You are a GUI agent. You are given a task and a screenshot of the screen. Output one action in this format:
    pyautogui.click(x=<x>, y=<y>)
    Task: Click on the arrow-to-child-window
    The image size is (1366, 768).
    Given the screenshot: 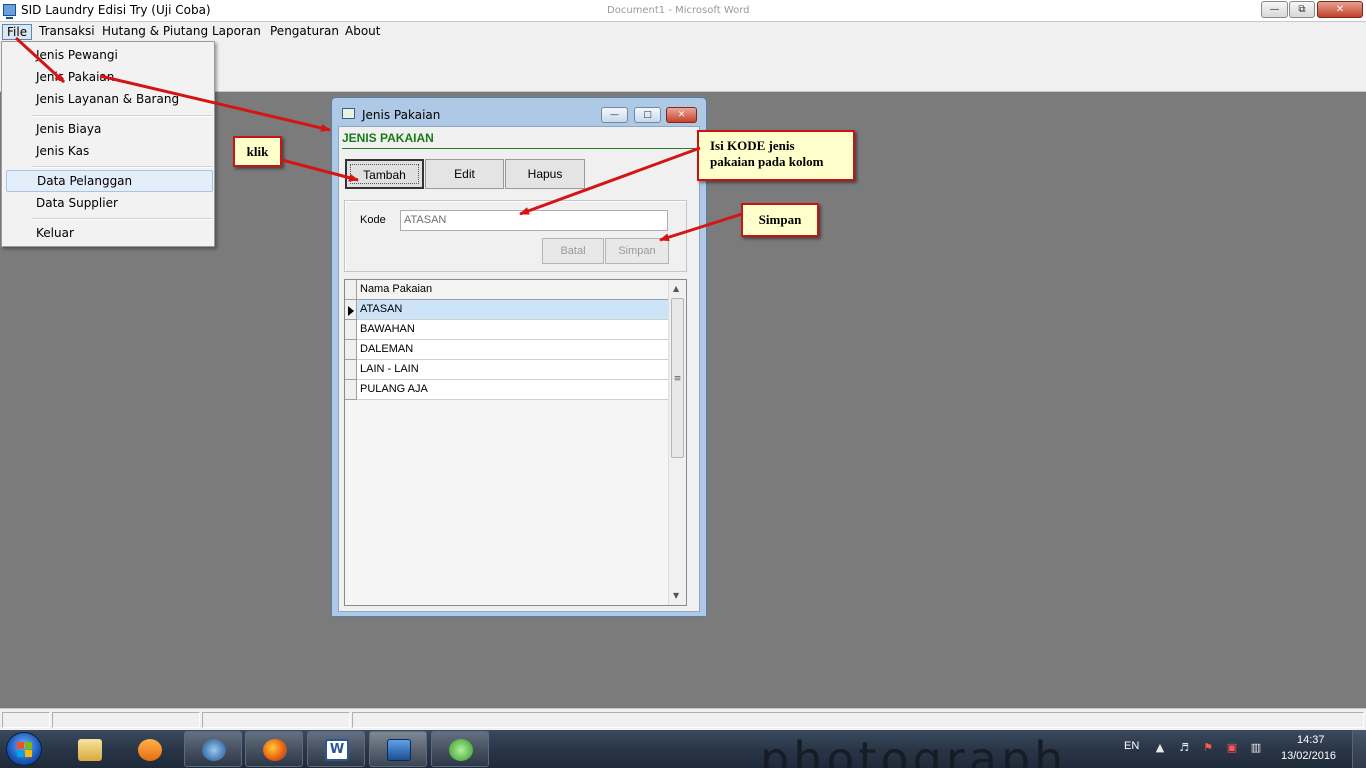 What is the action you would take?
    pyautogui.click(x=215, y=103)
    